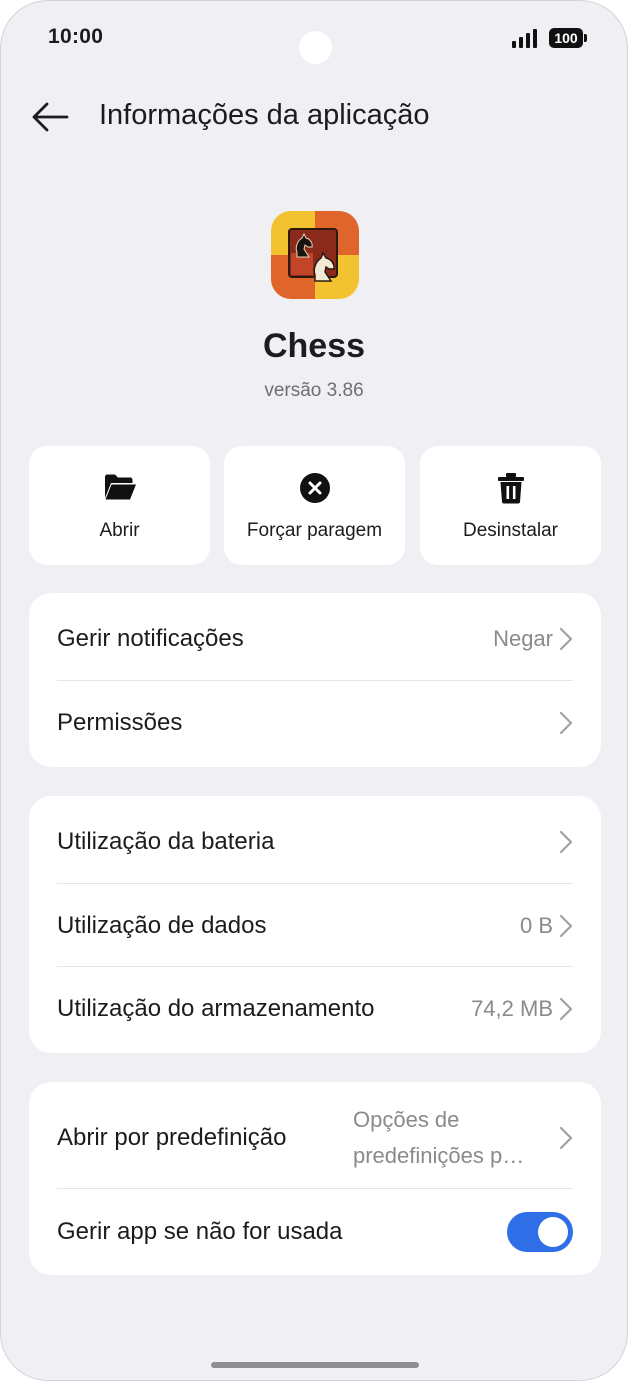 The width and height of the screenshot is (628, 1381). What do you see at coordinates (523, 638) in the screenshot?
I see `manage-notifications-value: Negar` at bounding box center [523, 638].